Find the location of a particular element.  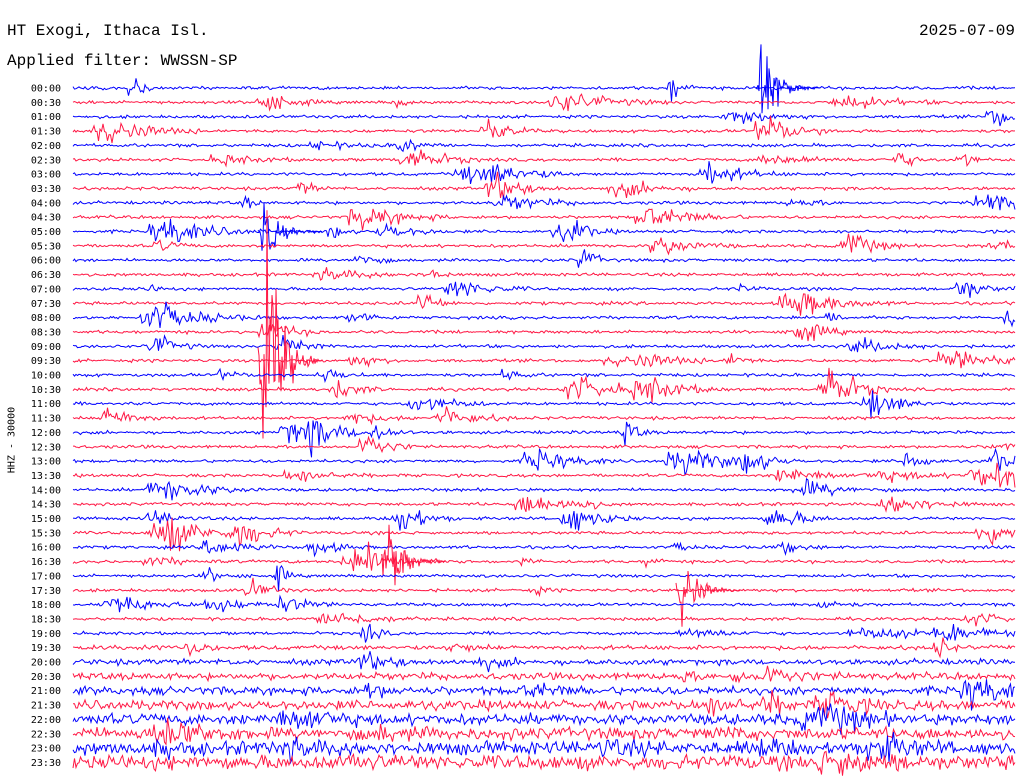

row-label-2300: 23:00 is located at coordinates (46, 749).